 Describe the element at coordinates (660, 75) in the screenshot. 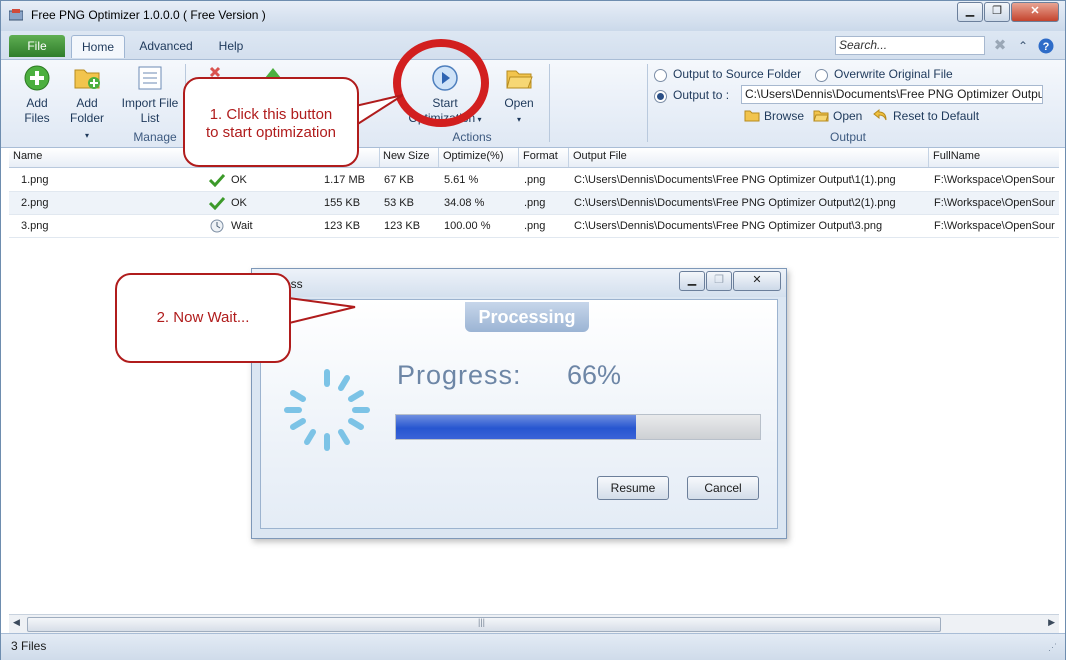

I see `output-source-radio` at that location.